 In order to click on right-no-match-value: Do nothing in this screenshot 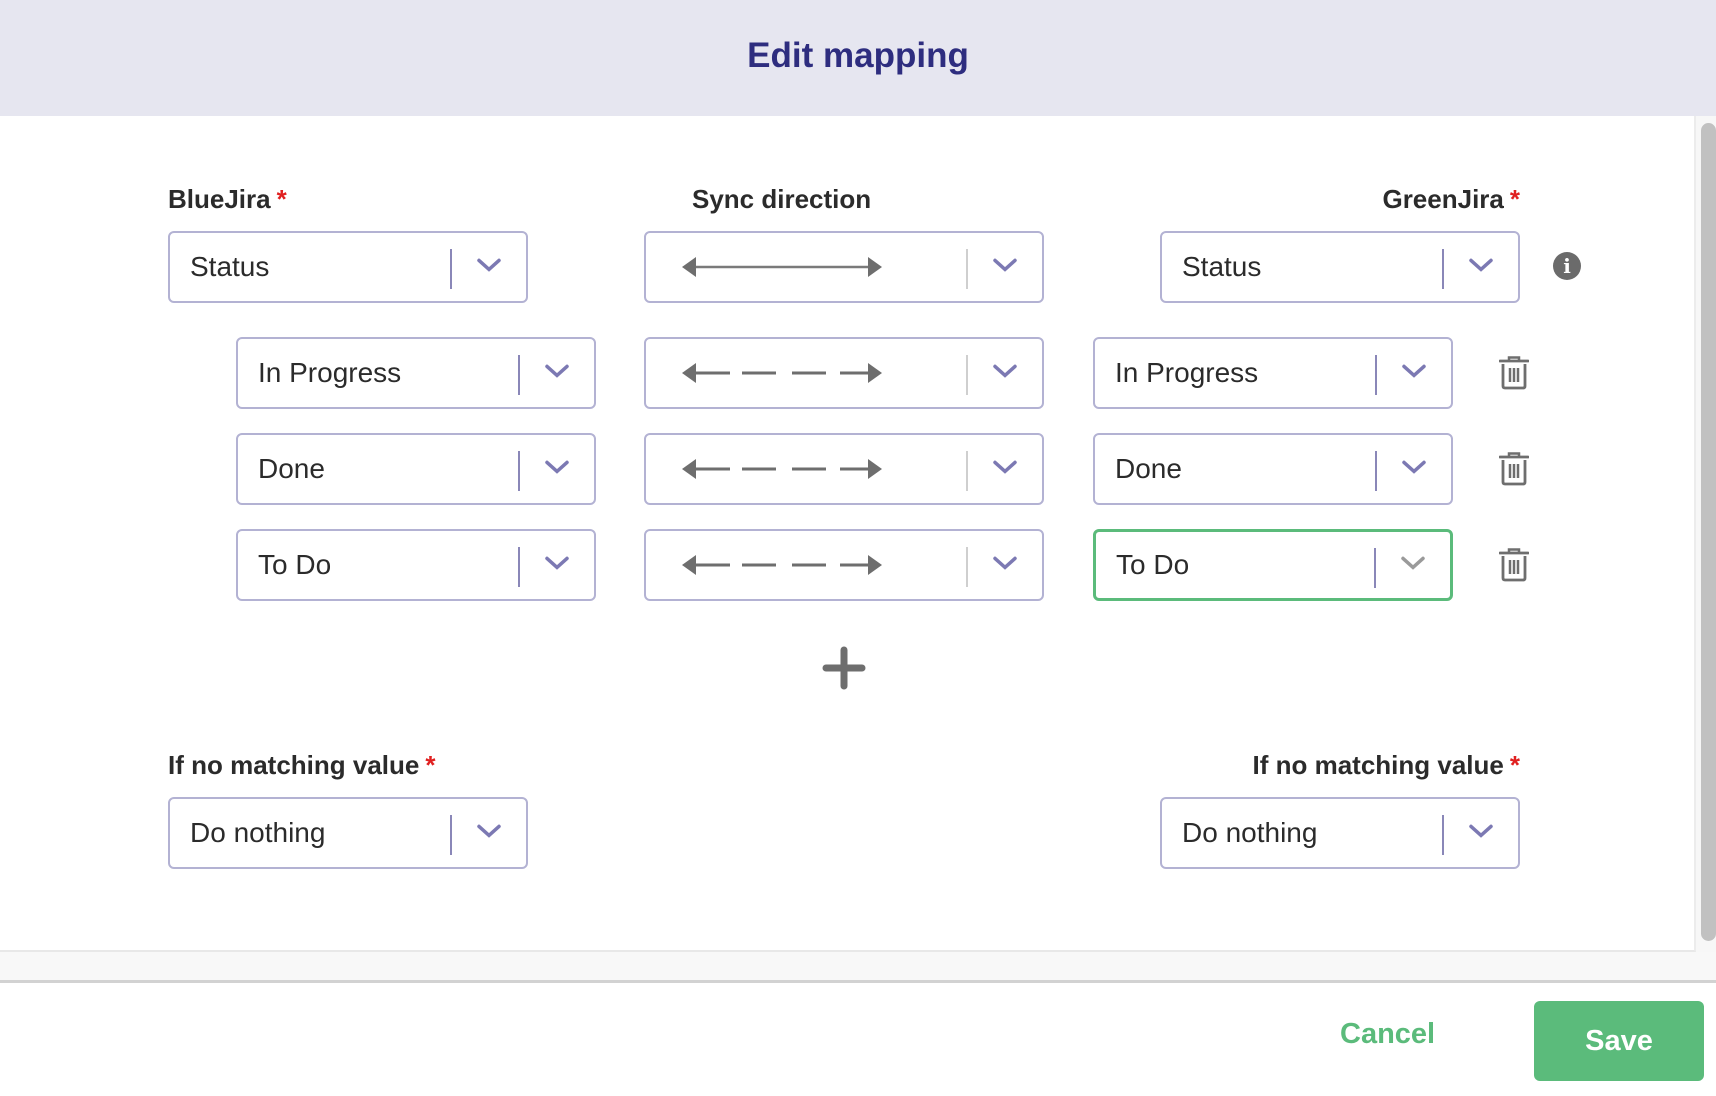, I will do `click(1250, 832)`.